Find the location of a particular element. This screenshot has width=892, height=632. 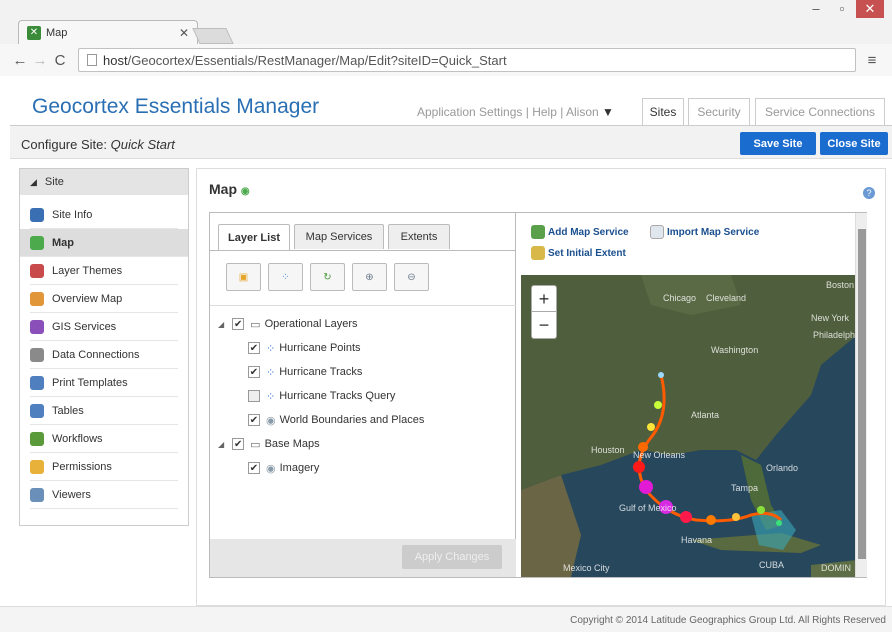

close-site-button: Close Site is located at coordinates (854, 143).